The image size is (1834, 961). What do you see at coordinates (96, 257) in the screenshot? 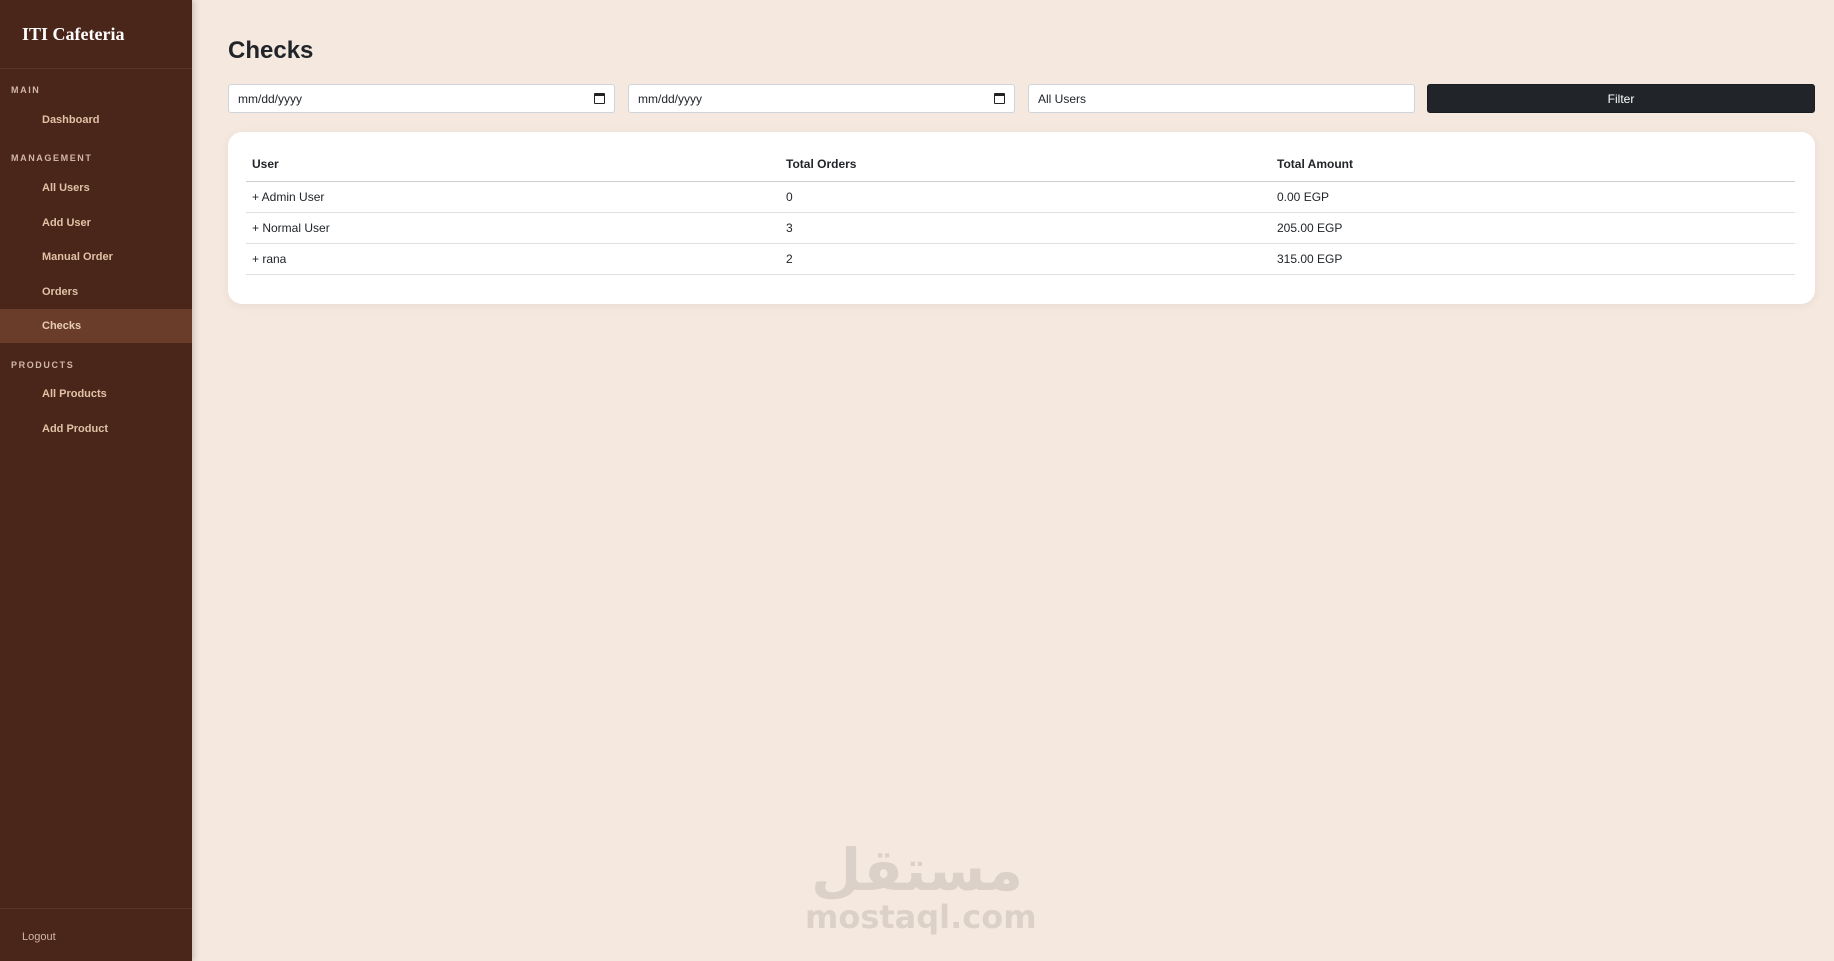
I see `sidebar-item-manual-order: Manual Order` at bounding box center [96, 257].